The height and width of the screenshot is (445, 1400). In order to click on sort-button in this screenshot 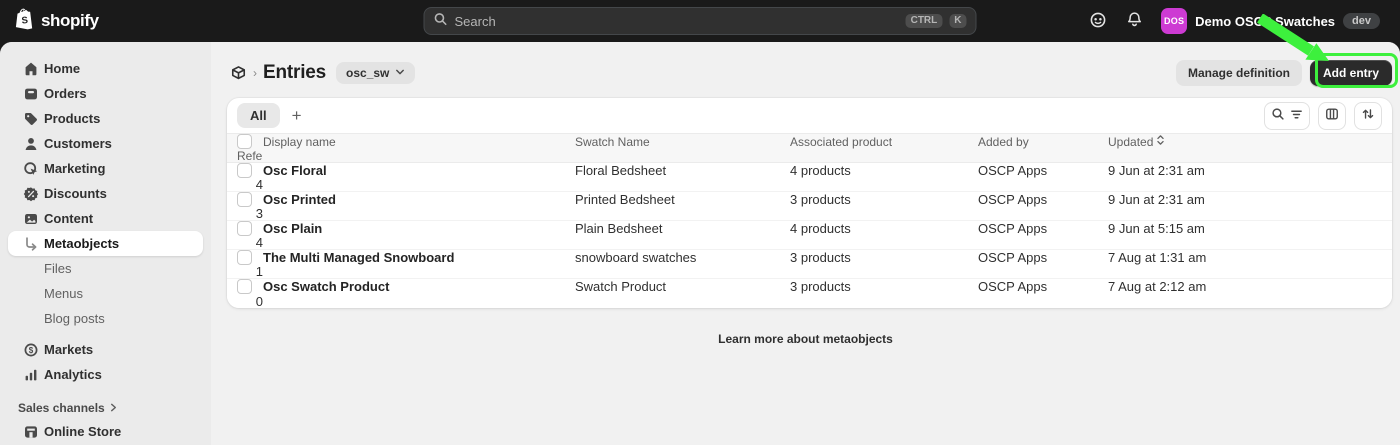, I will do `click(1368, 115)`.